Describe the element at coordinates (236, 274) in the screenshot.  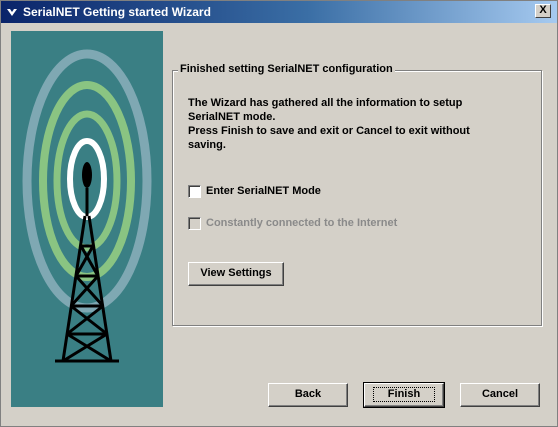
I see `view-settings-button: View Settings` at that location.